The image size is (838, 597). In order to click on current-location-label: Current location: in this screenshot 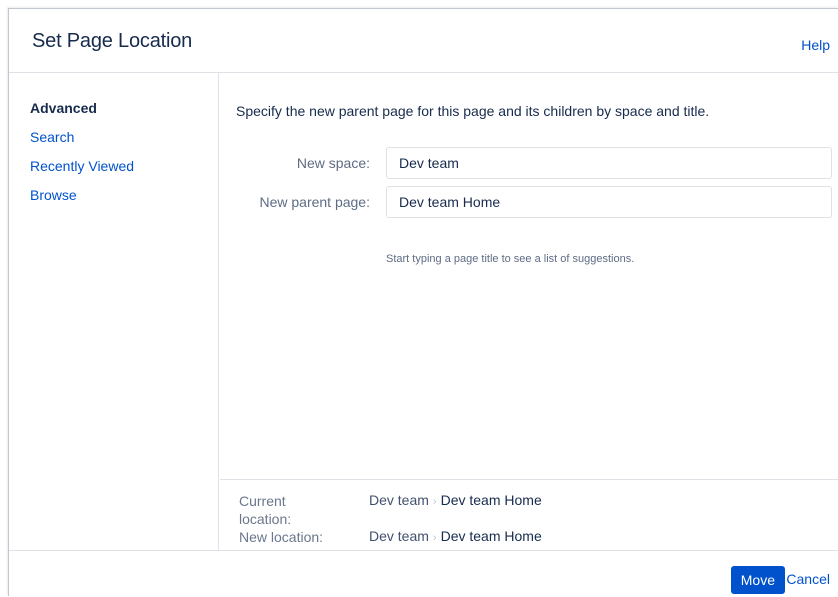, I will do `click(265, 510)`.